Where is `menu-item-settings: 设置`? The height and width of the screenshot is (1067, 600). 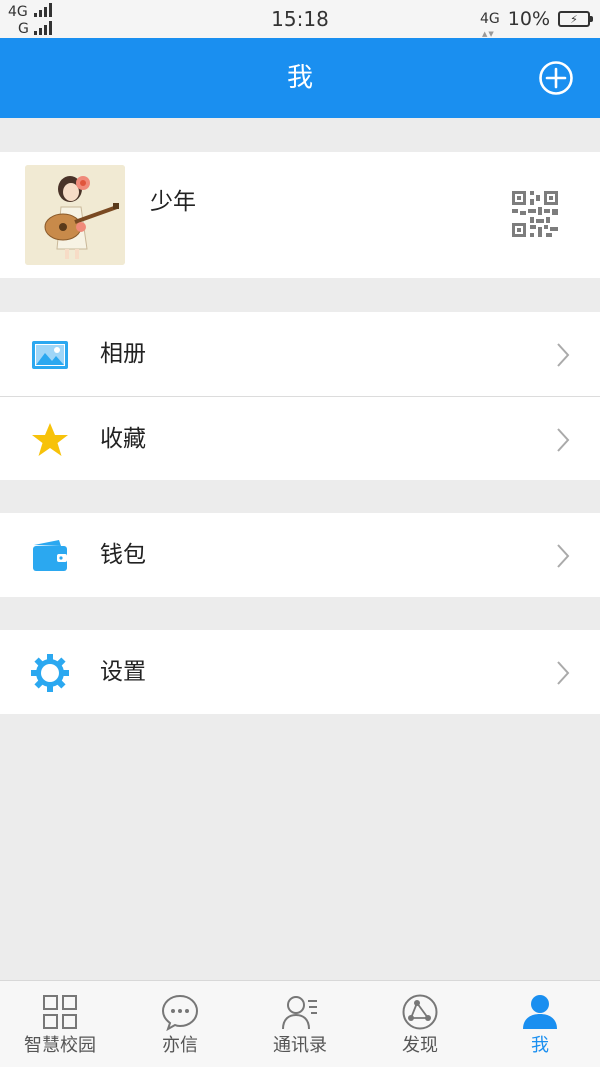
menu-item-settings: 设置 is located at coordinates (300, 672).